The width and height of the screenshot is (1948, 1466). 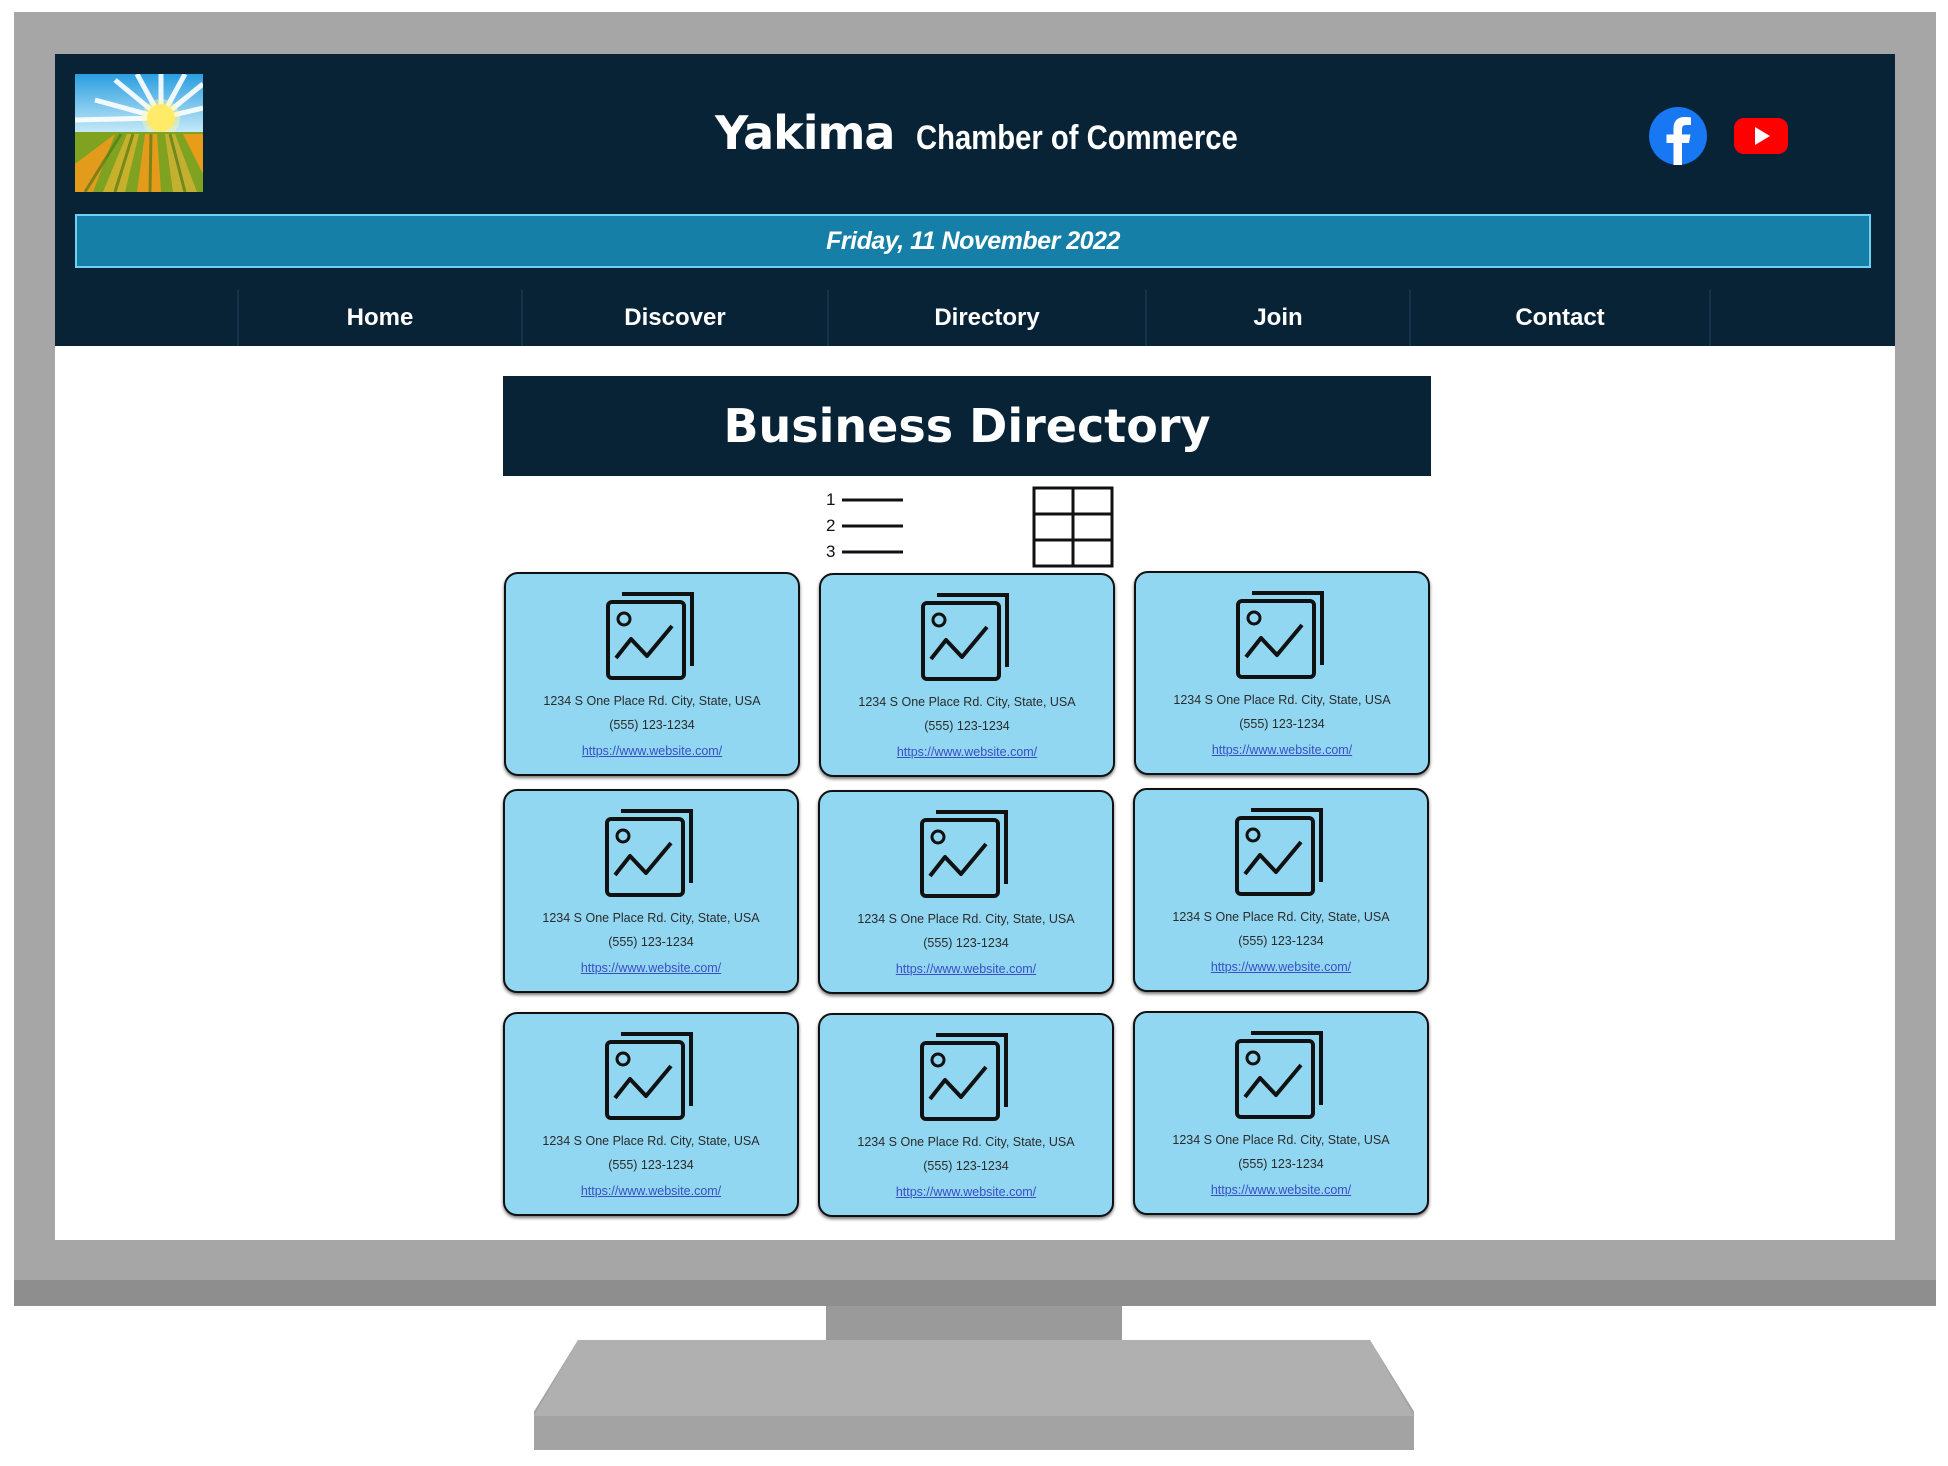 I want to click on current-date-bar: Friday, 11 November 2022, so click(x=973, y=241).